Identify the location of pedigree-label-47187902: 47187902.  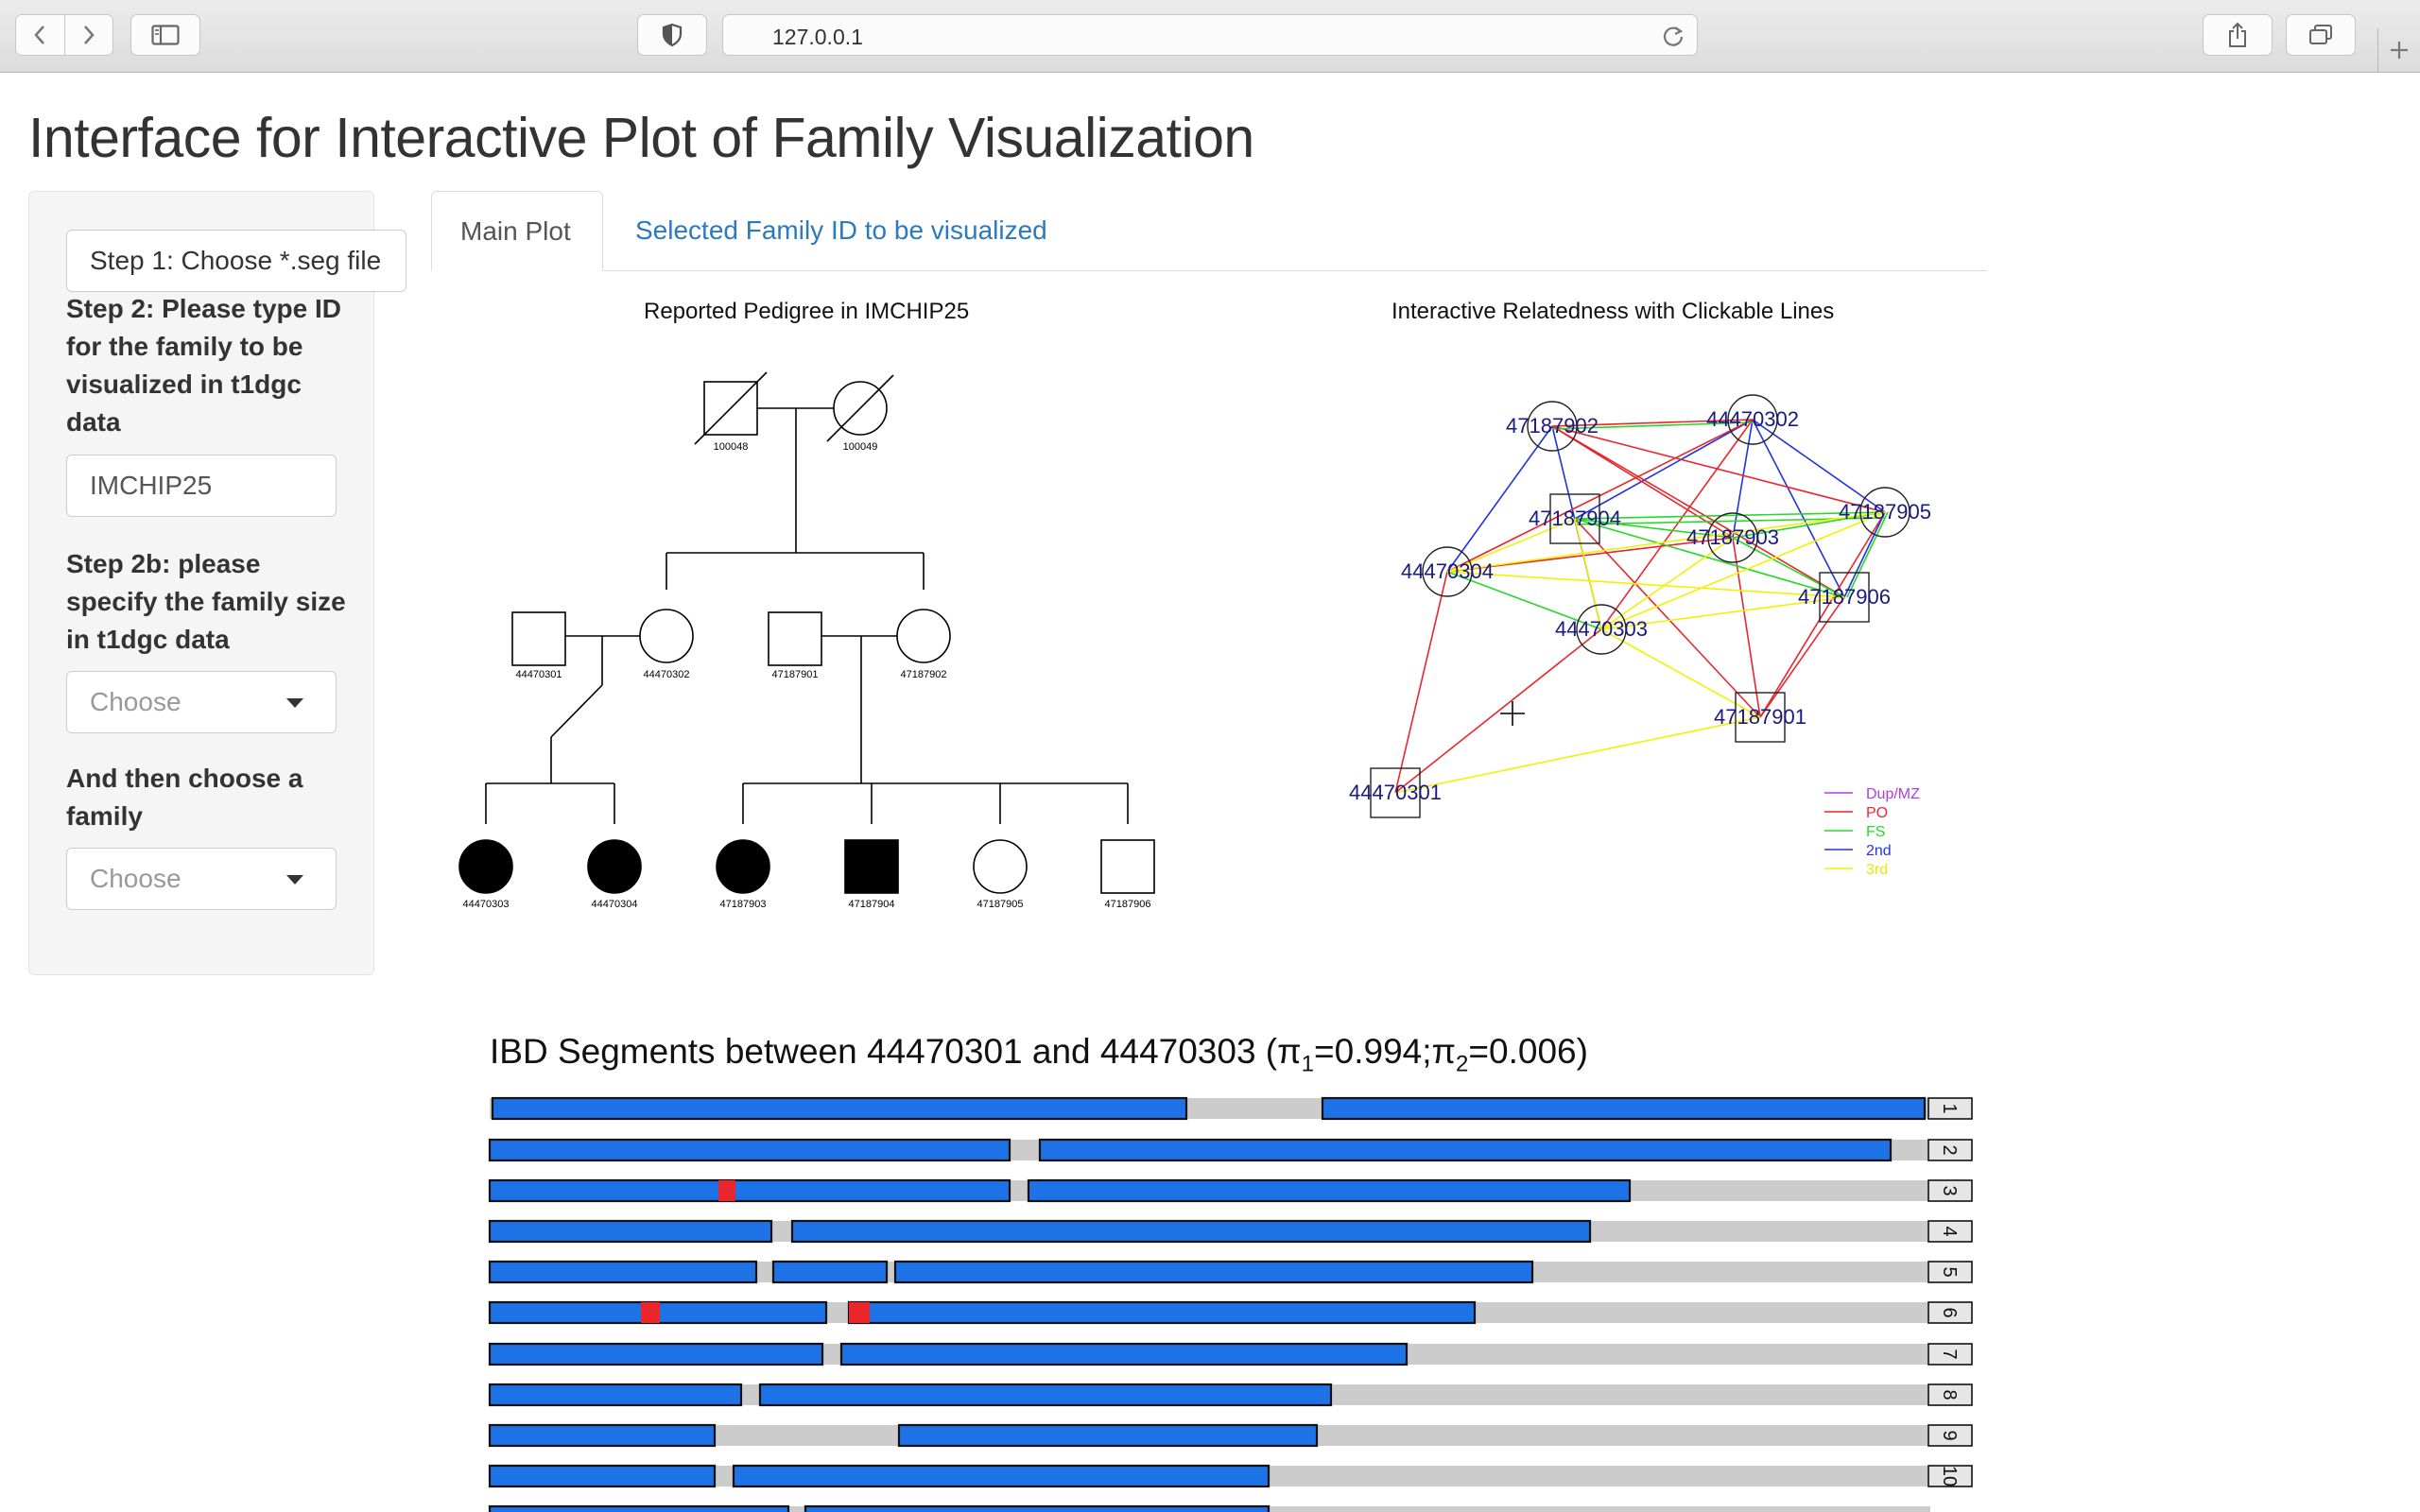
(924, 674).